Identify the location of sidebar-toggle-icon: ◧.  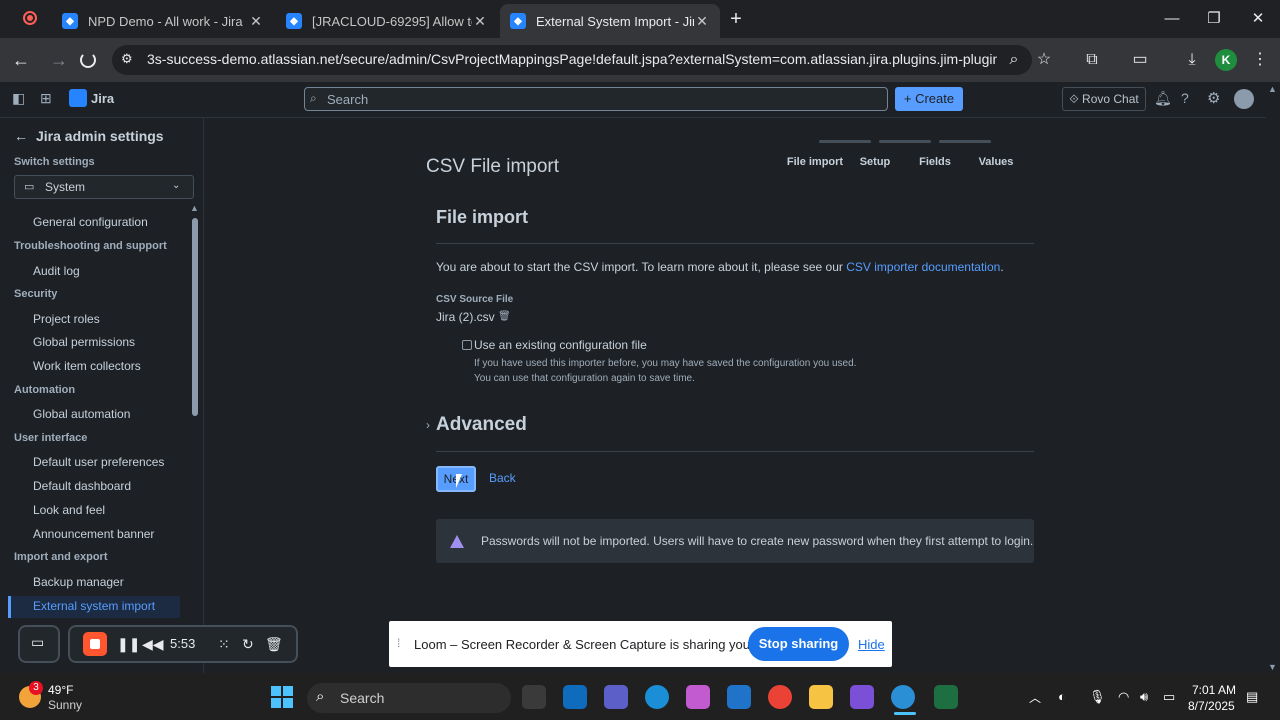
(18, 98).